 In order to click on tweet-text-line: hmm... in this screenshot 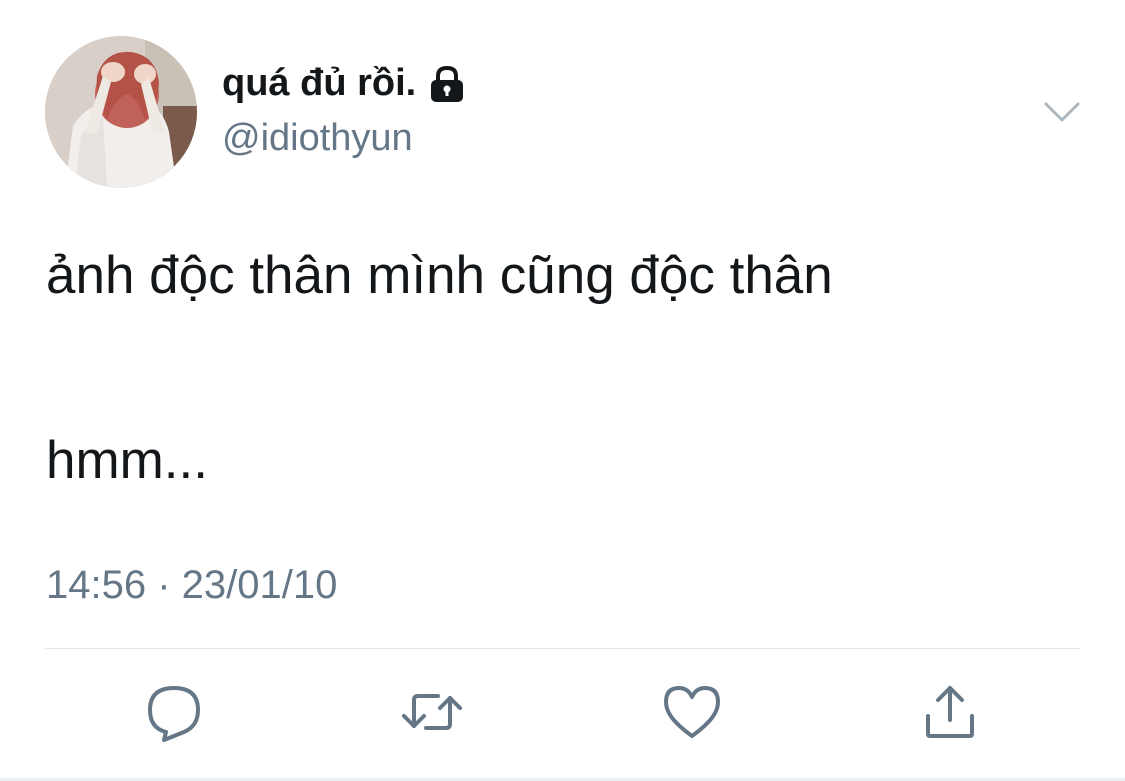, I will do `click(127, 460)`.